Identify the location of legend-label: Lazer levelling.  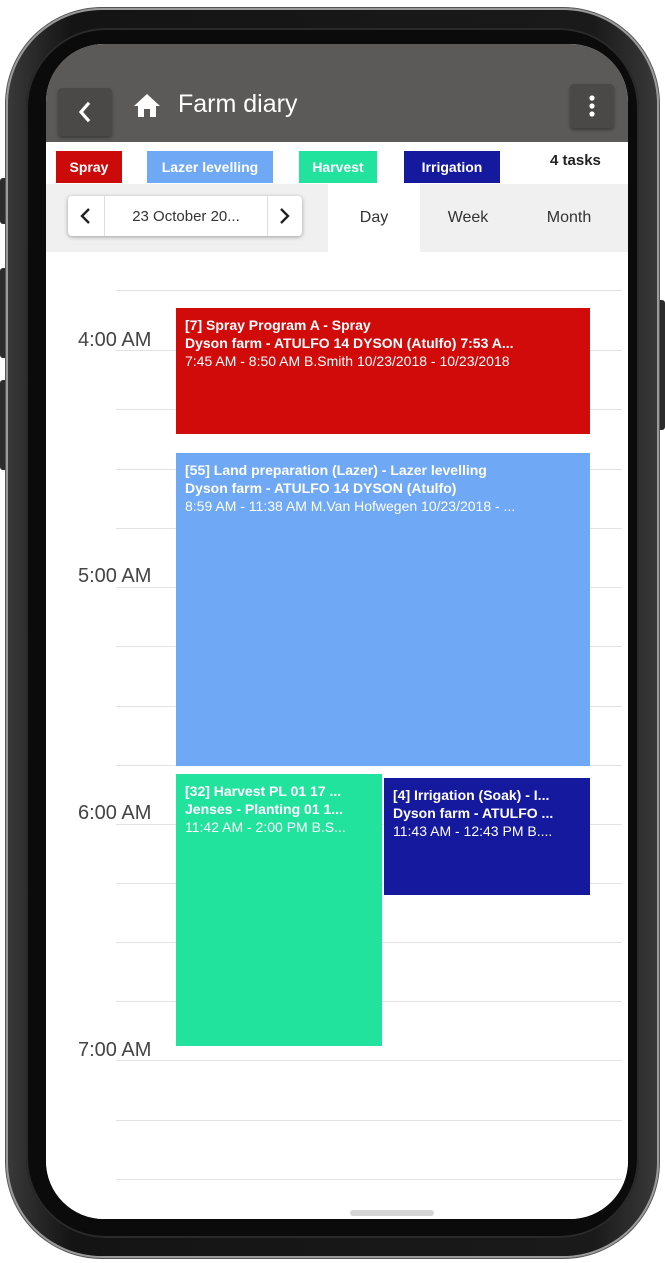
(210, 167).